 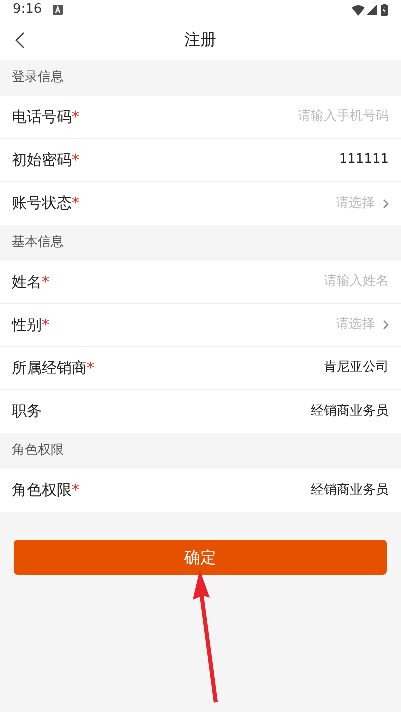 What do you see at coordinates (27, 411) in the screenshot?
I see `field-label: 职务` at bounding box center [27, 411].